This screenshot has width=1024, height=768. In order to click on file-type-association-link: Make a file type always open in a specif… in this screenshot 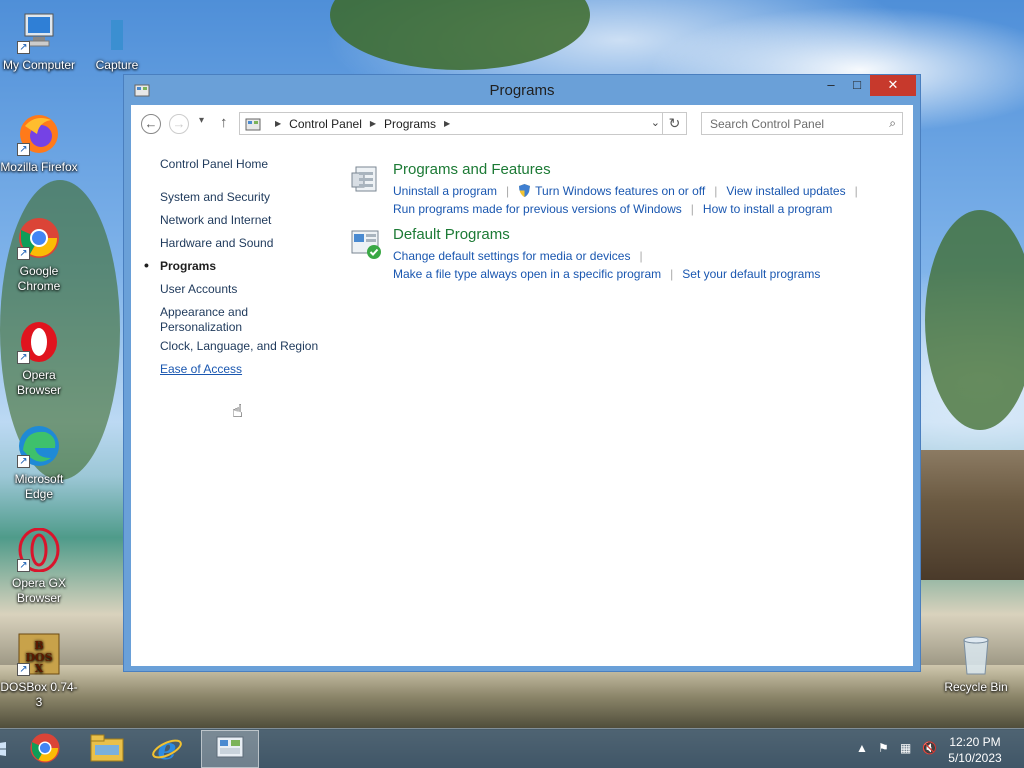, I will do `click(527, 274)`.